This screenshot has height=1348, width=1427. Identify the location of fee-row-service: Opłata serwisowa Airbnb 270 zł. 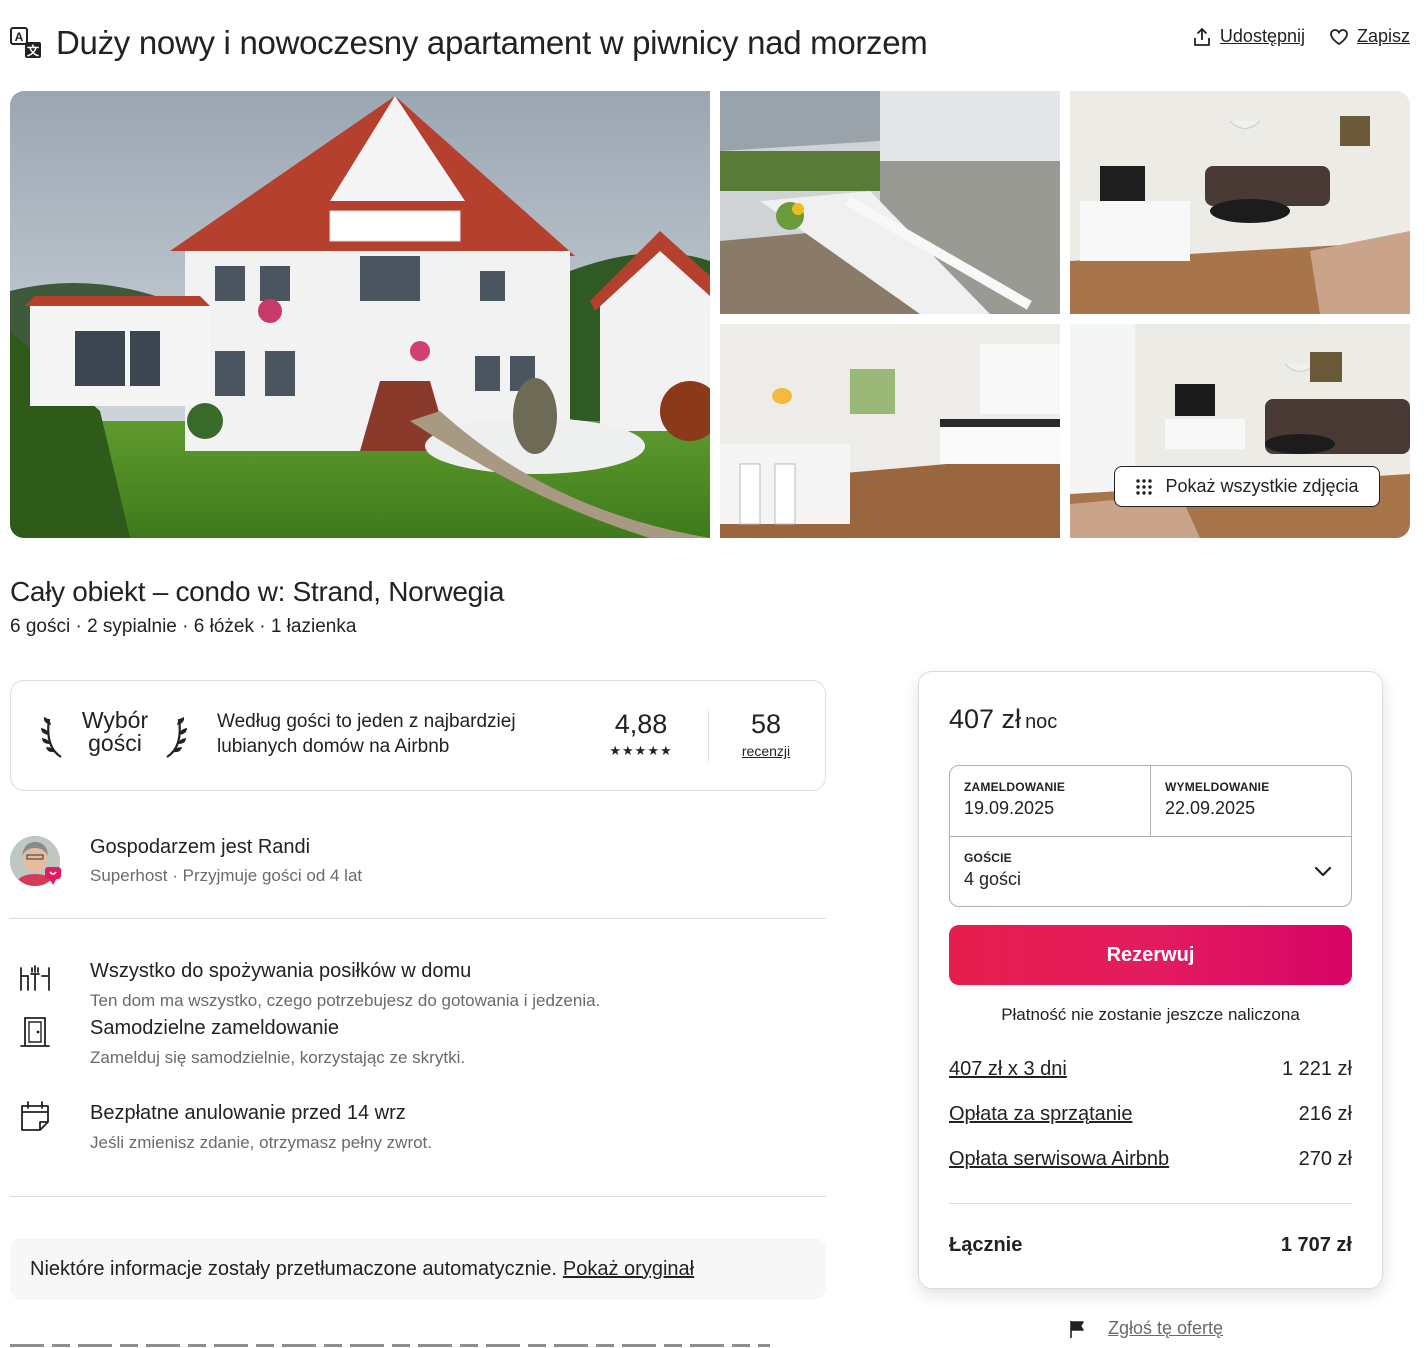
(1150, 1159).